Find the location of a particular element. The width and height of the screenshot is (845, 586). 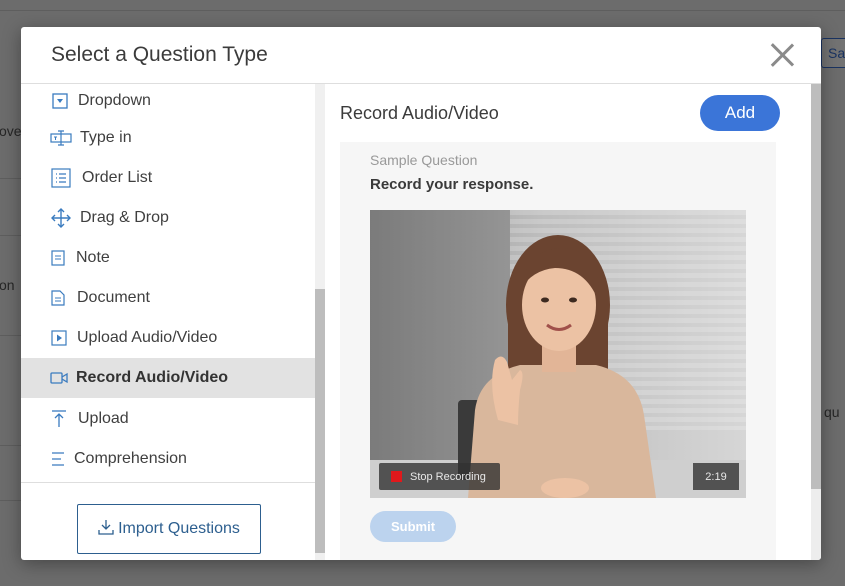

stop-recording-button: Stop Recording is located at coordinates (439, 476).